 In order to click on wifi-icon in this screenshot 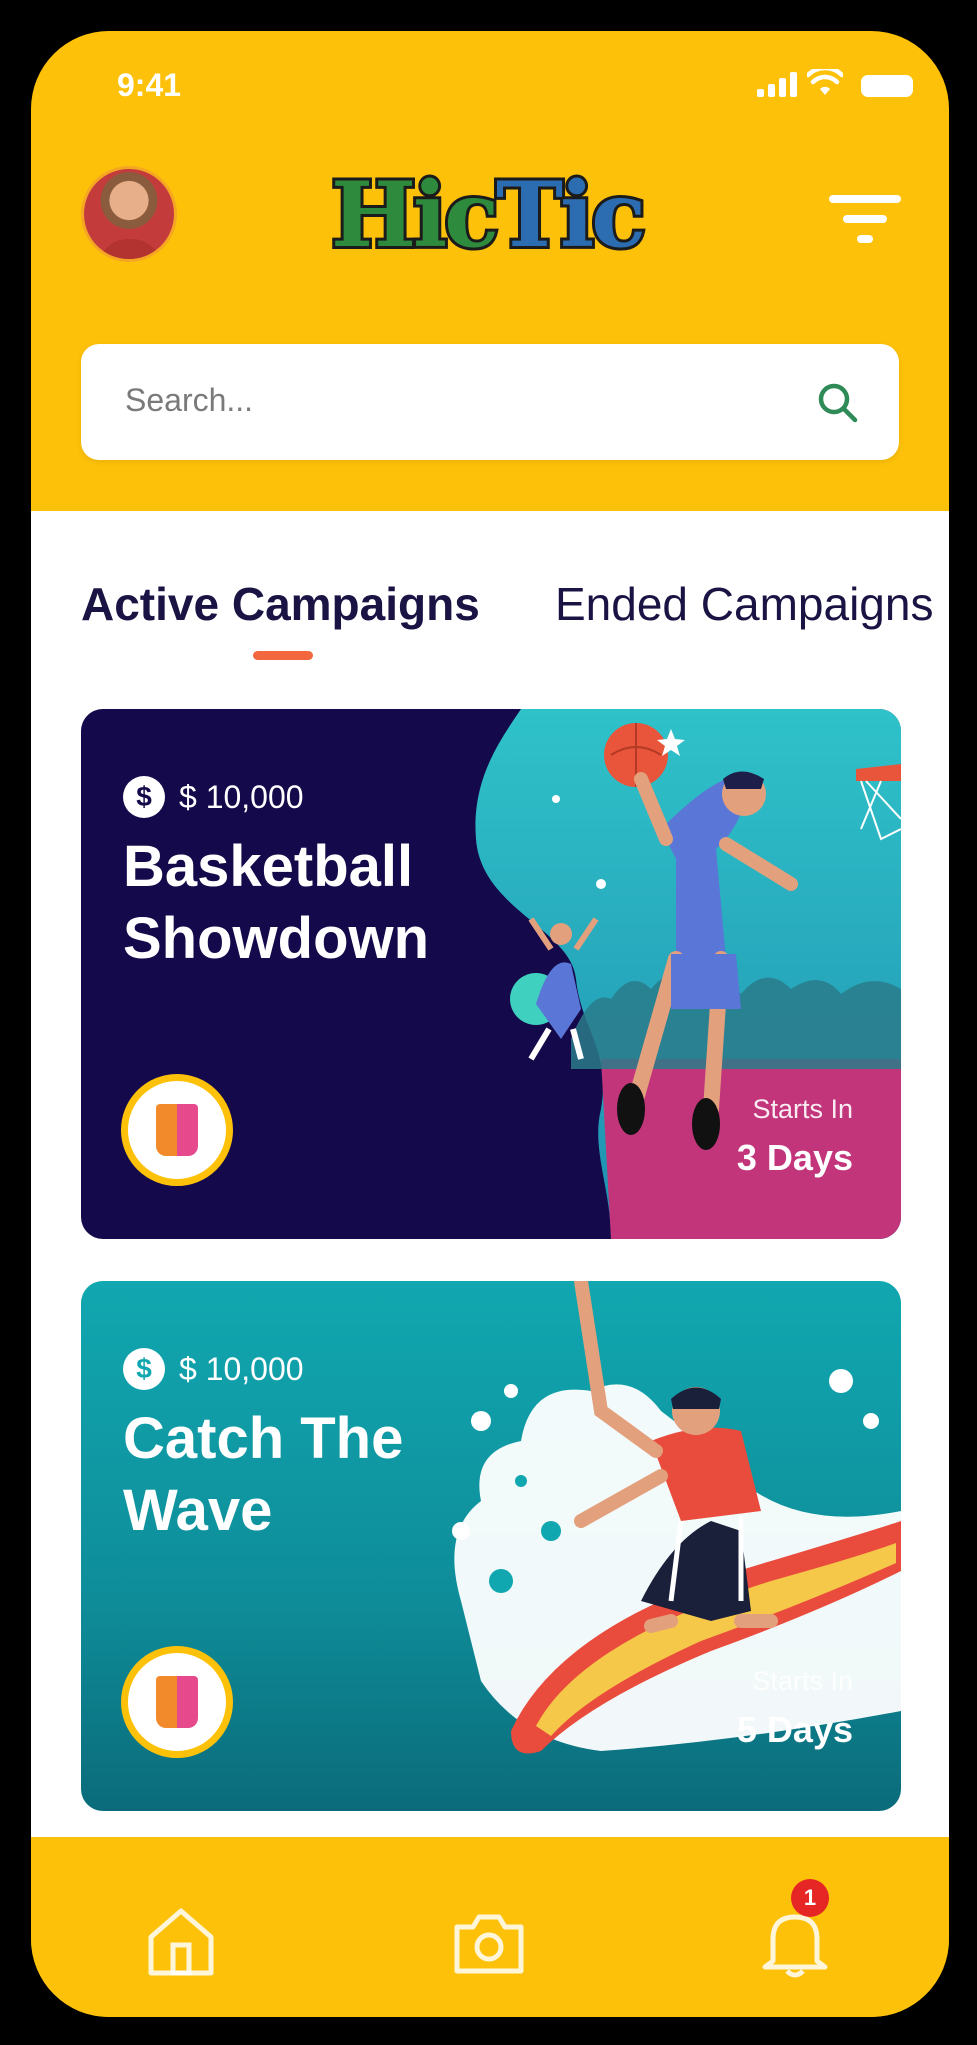, I will do `click(825, 82)`.